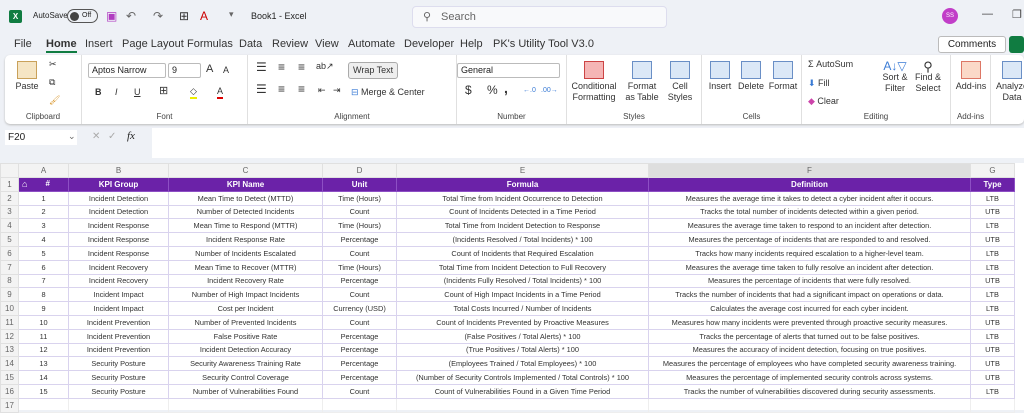 The height and width of the screenshot is (413, 1024). Describe the element at coordinates (112, 136) in the screenshot. I see `enter-icon: ✓` at that location.